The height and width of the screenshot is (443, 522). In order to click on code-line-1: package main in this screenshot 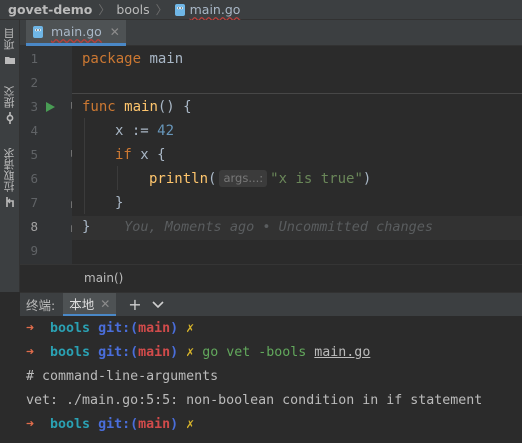, I will do `click(132, 59)`.